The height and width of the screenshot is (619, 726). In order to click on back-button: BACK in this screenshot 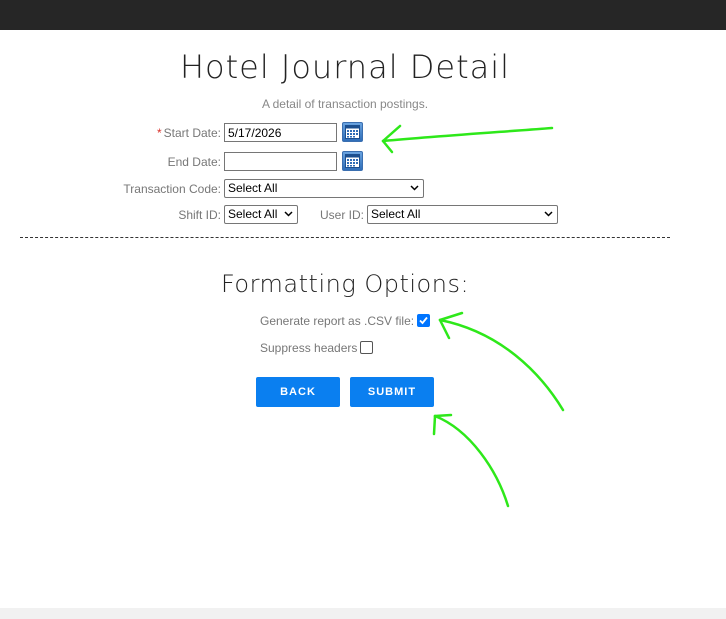, I will do `click(298, 392)`.